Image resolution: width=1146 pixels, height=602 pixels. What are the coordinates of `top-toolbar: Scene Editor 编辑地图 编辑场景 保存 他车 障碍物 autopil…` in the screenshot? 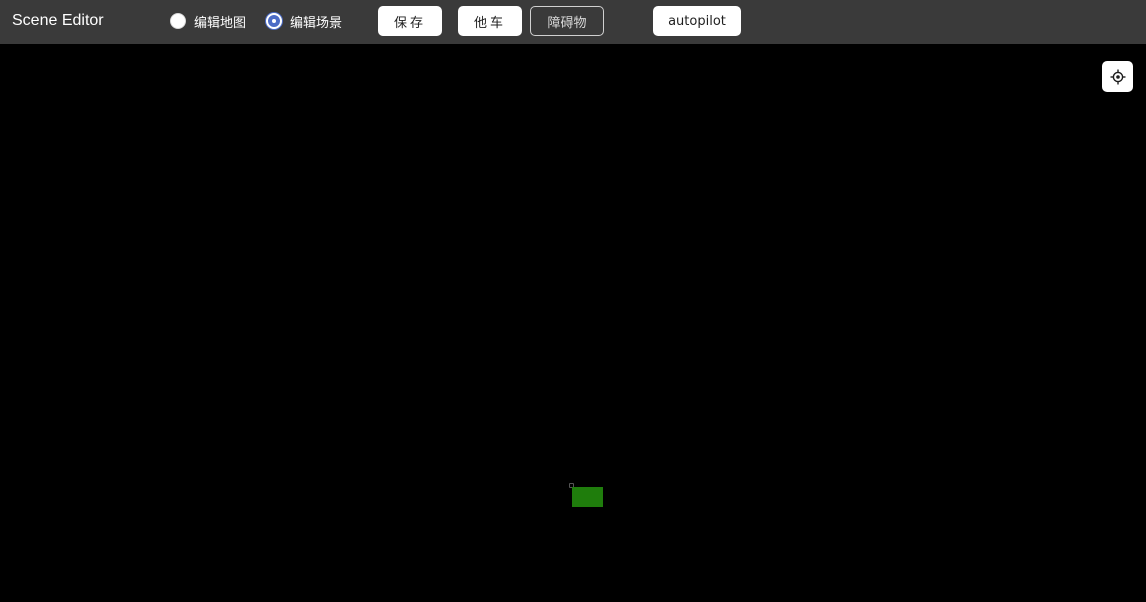 It's located at (573, 22).